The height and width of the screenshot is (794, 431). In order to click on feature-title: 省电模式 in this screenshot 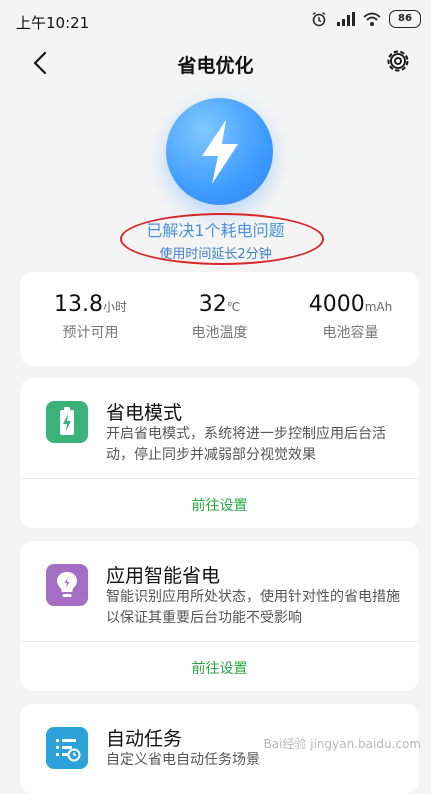, I will do `click(144, 413)`.